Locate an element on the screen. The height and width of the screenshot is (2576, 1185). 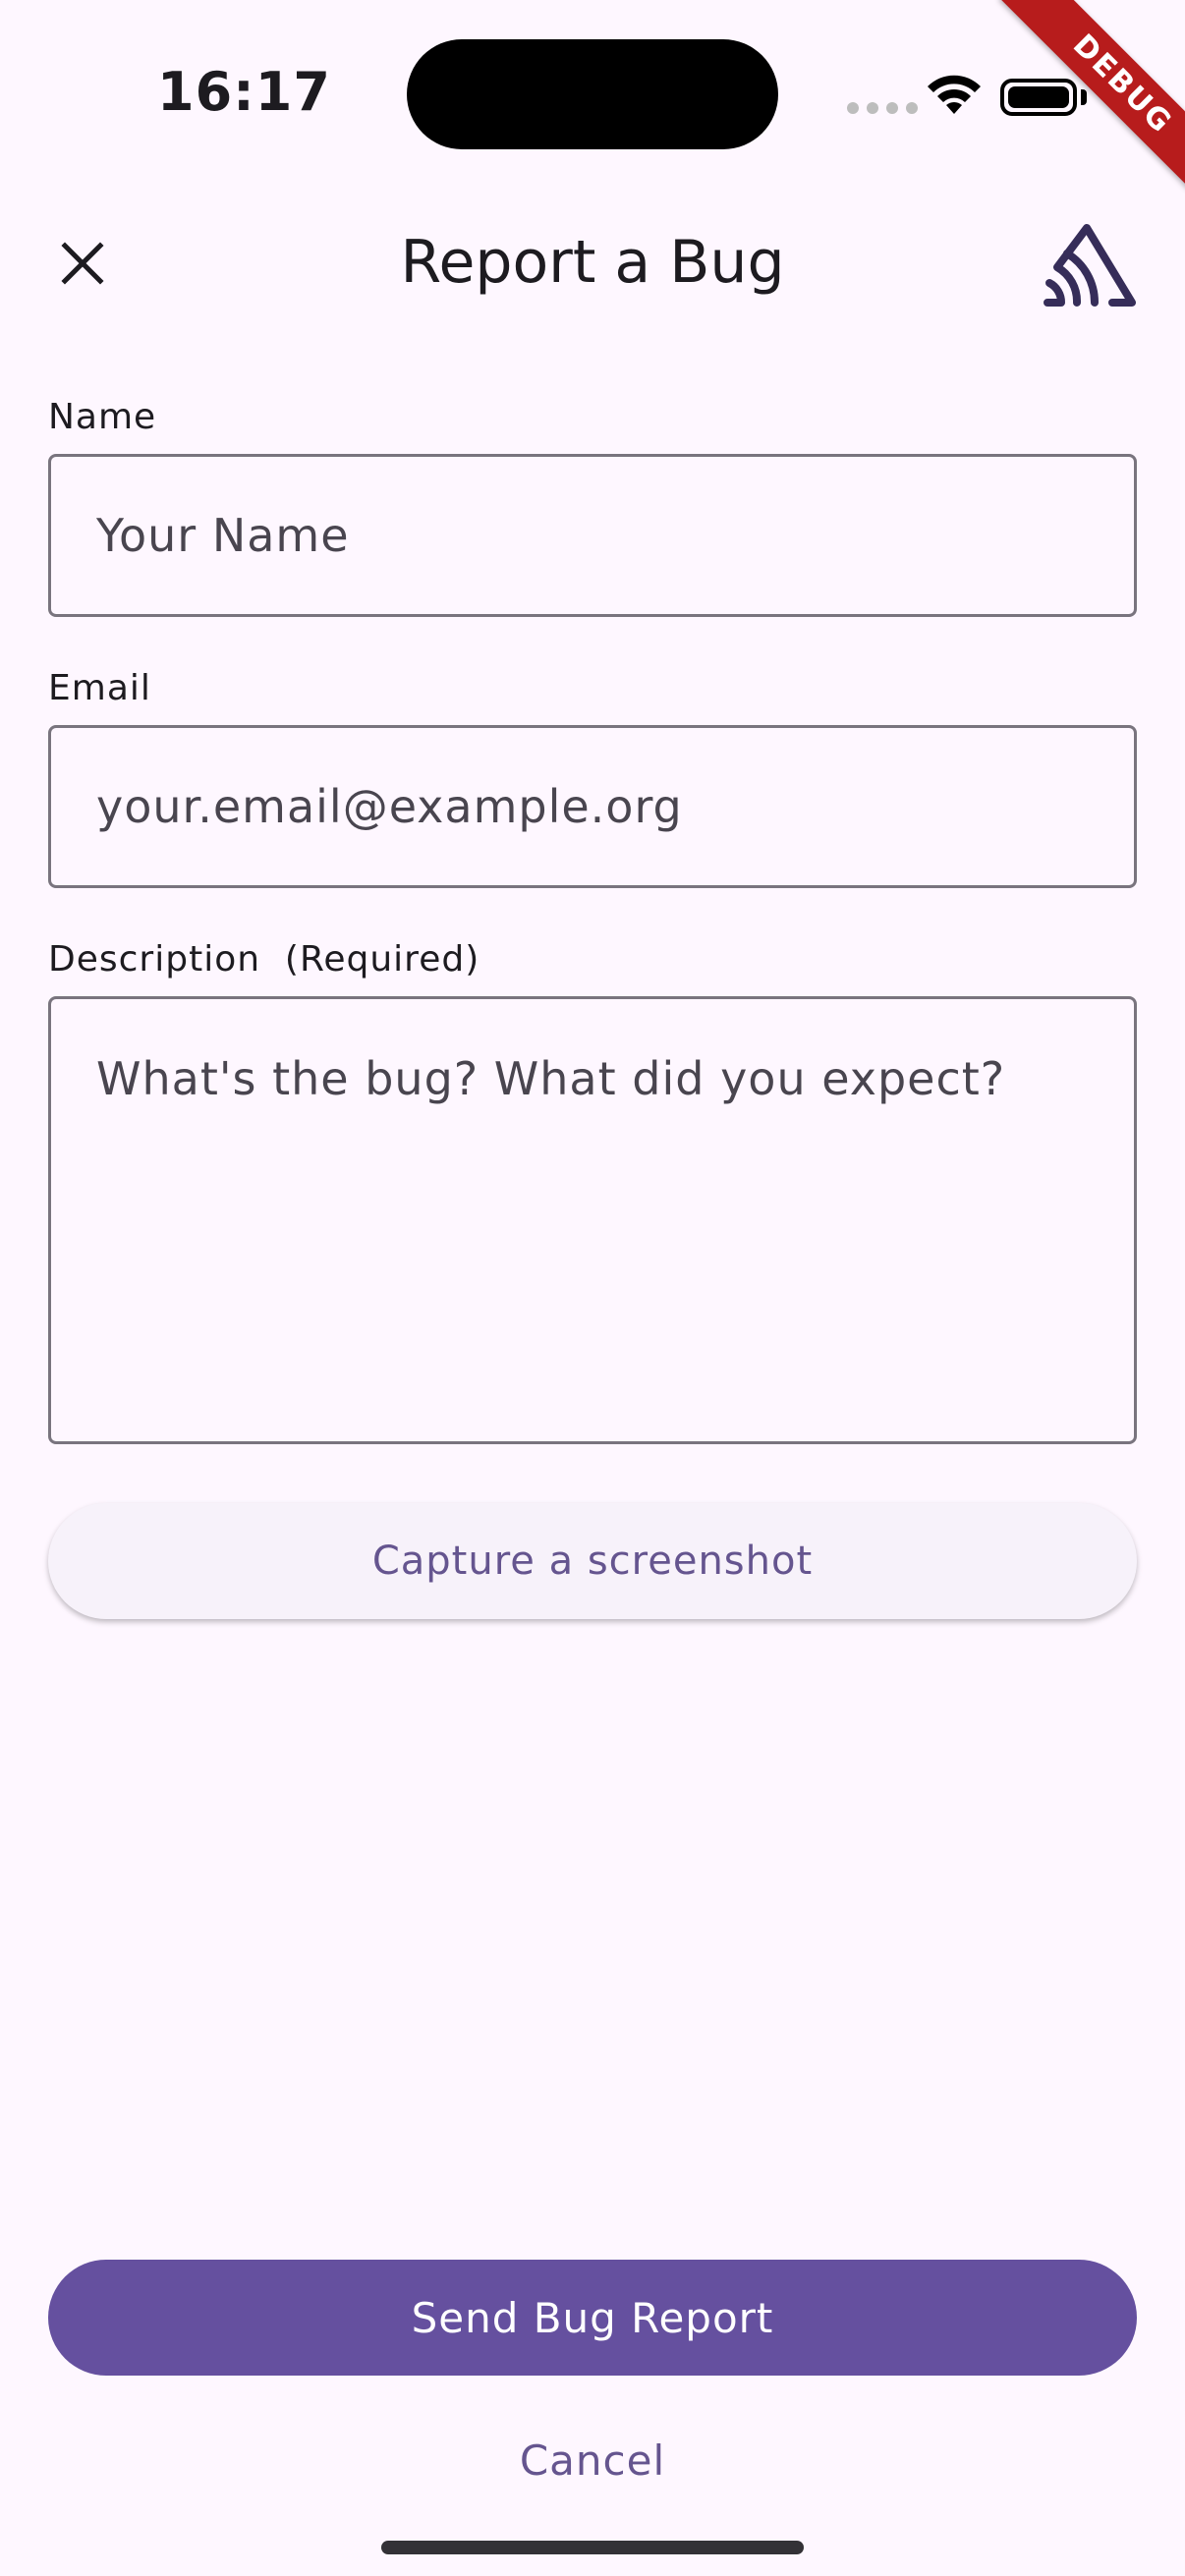
status-time: 16:17 is located at coordinates (244, 92).